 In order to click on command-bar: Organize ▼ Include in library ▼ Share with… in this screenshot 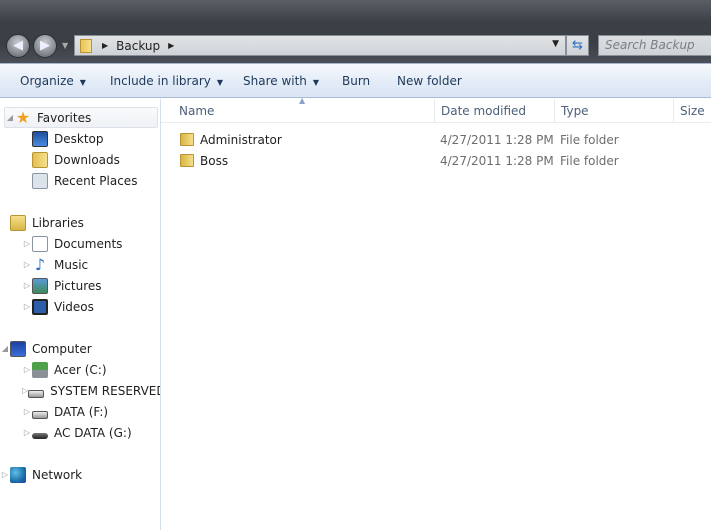, I will do `click(355, 80)`.